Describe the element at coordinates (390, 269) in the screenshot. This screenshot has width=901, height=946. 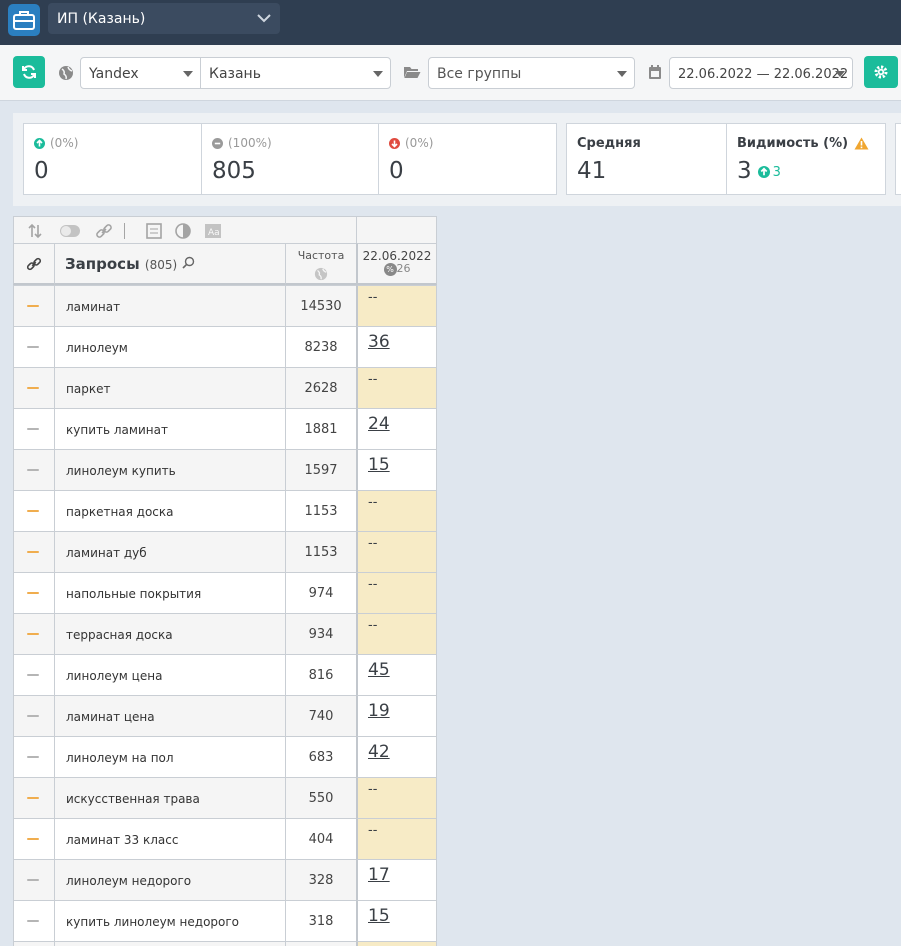
I see `percent-icon: %` at that location.